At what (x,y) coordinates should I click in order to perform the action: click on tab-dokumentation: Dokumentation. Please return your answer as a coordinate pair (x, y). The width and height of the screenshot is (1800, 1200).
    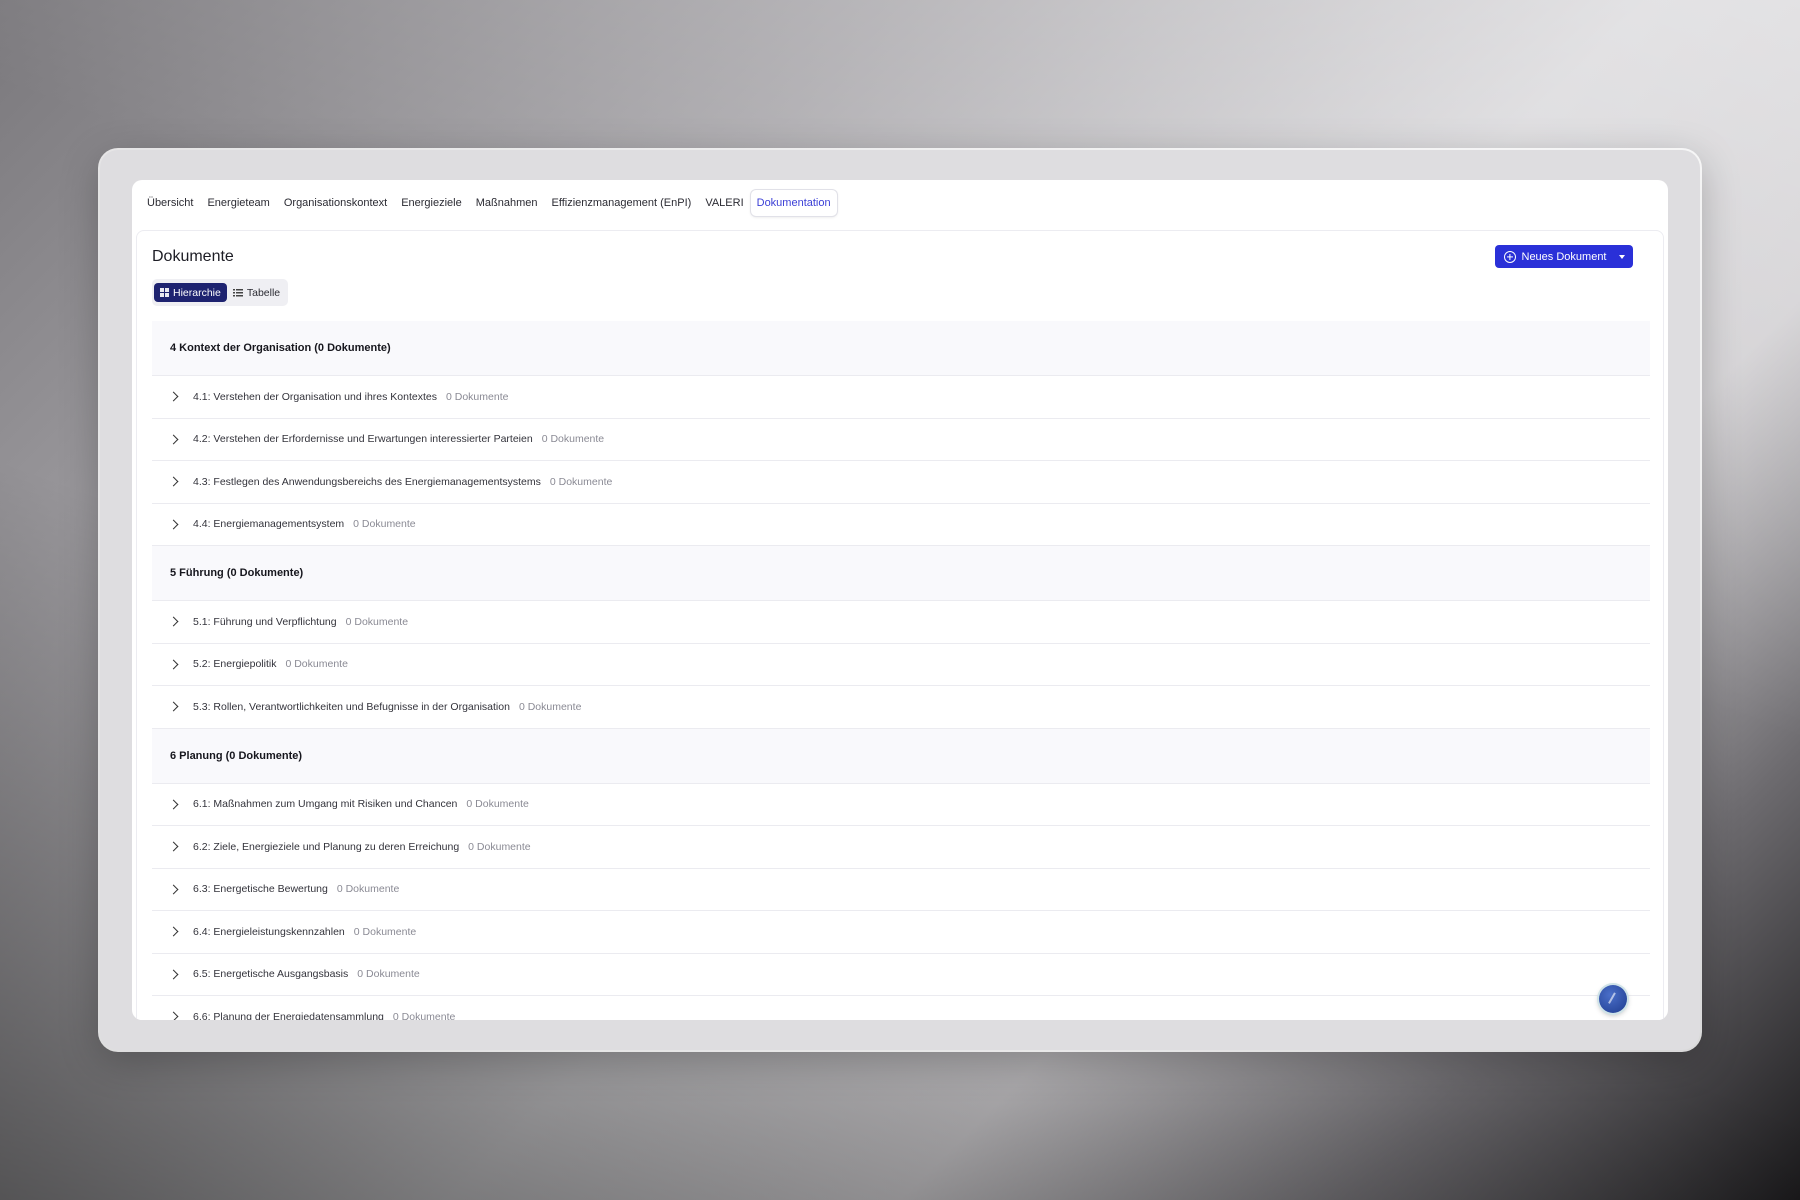
    Looking at the image, I should click on (793, 203).